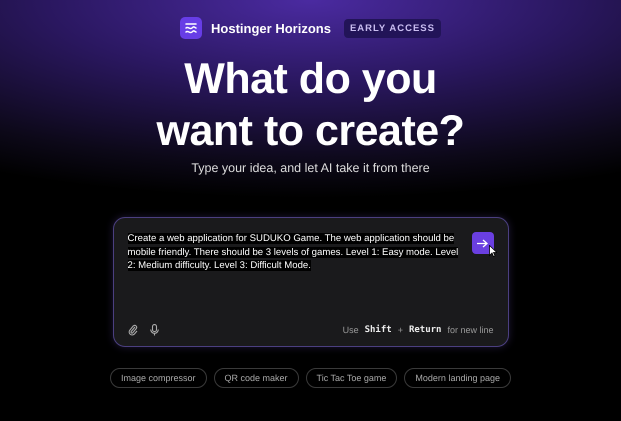  What do you see at coordinates (154, 330) in the screenshot?
I see `microphone-icon` at bounding box center [154, 330].